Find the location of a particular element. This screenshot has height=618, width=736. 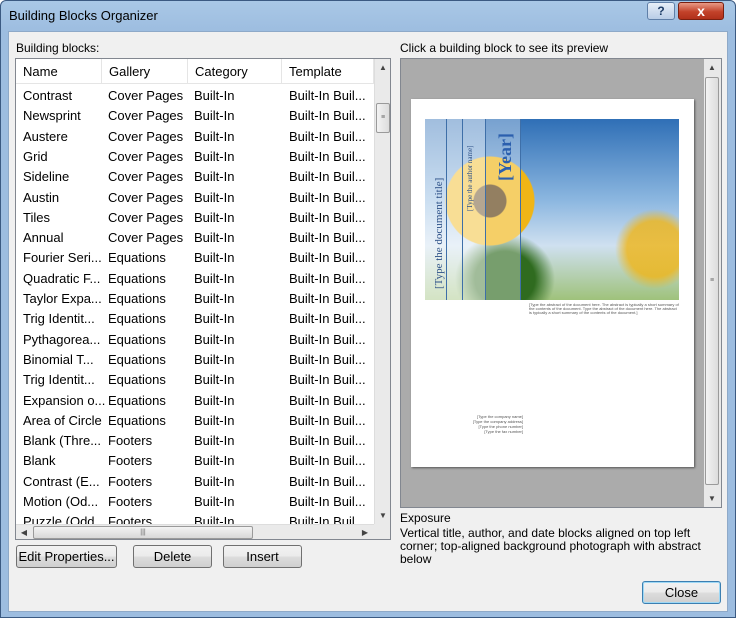

scroll-down-icon: ▼ is located at coordinates (382, 515).